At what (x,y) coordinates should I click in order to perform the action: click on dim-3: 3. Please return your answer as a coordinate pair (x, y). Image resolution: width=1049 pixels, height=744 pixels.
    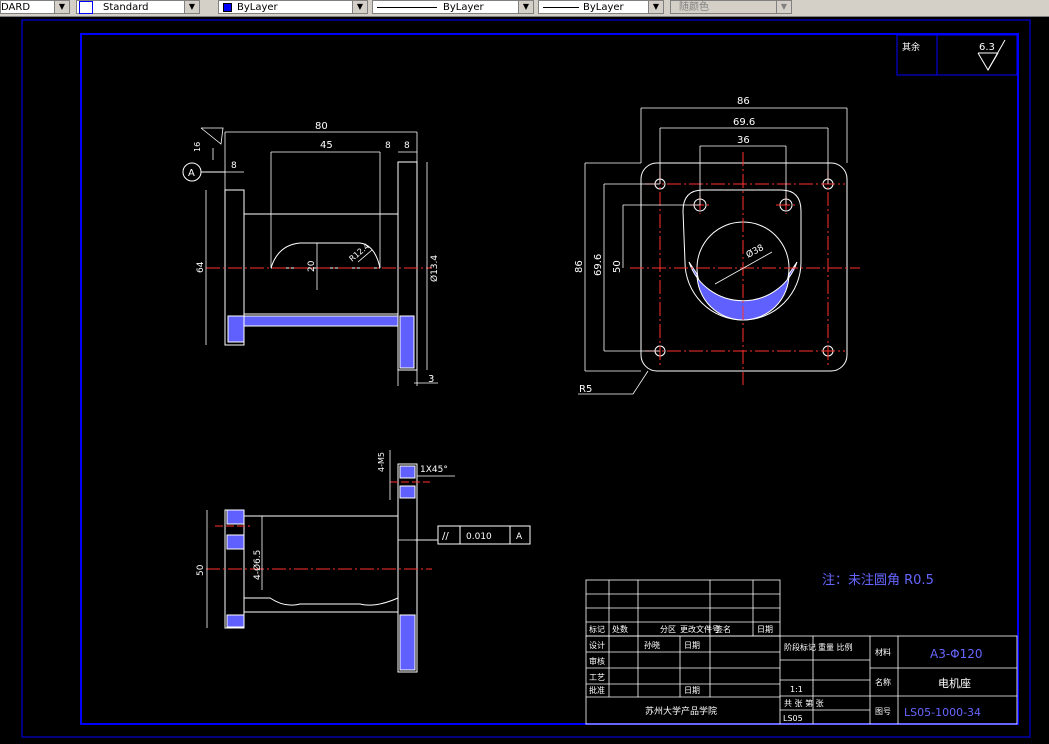
    Looking at the image, I should click on (431, 379).